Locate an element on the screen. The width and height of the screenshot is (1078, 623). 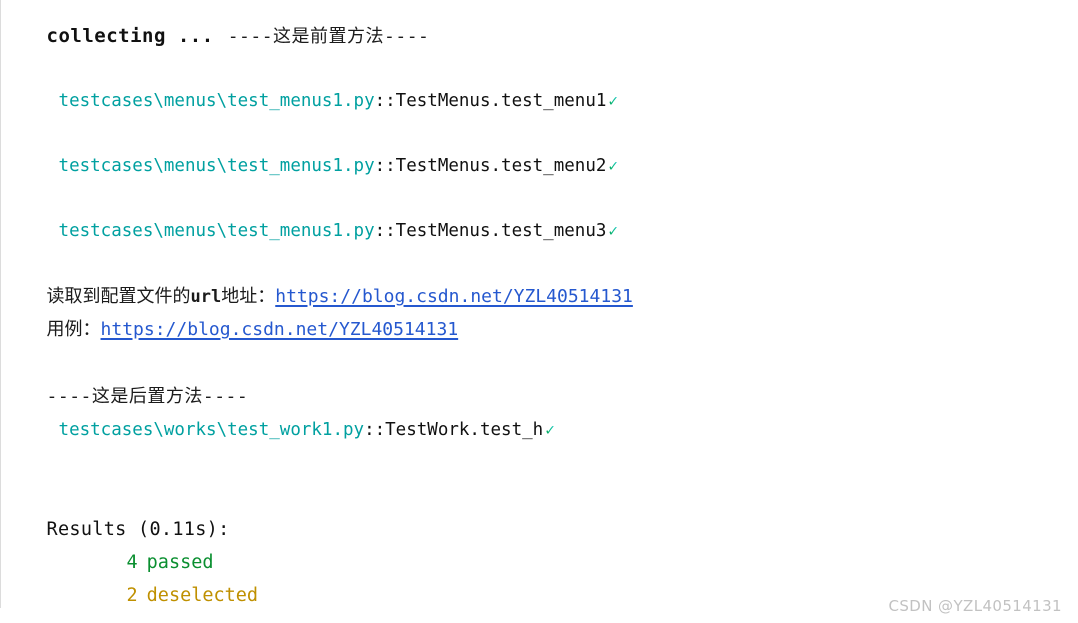
teardown-banner: ----这是后置方法---- is located at coordinates (147, 396).